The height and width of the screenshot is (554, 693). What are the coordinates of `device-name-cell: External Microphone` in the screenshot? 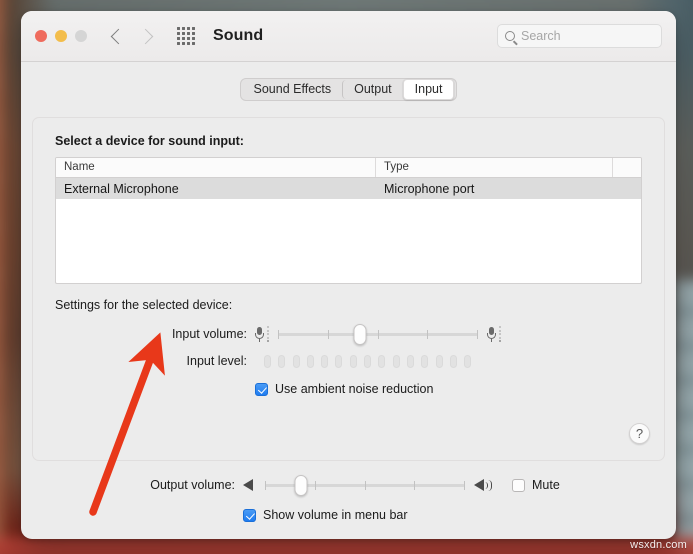 It's located at (121, 188).